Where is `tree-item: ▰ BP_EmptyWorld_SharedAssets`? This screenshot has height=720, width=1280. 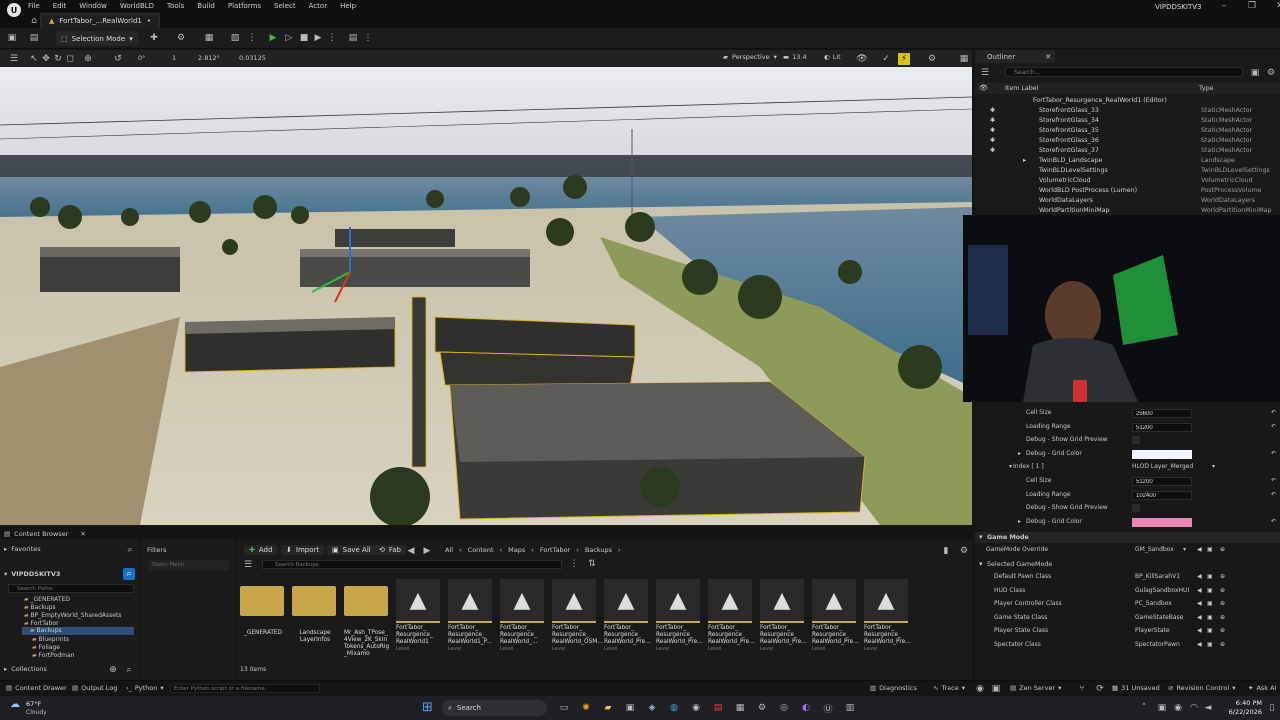 tree-item: ▰ BP_EmptyWorld_SharedAssets is located at coordinates (72, 615).